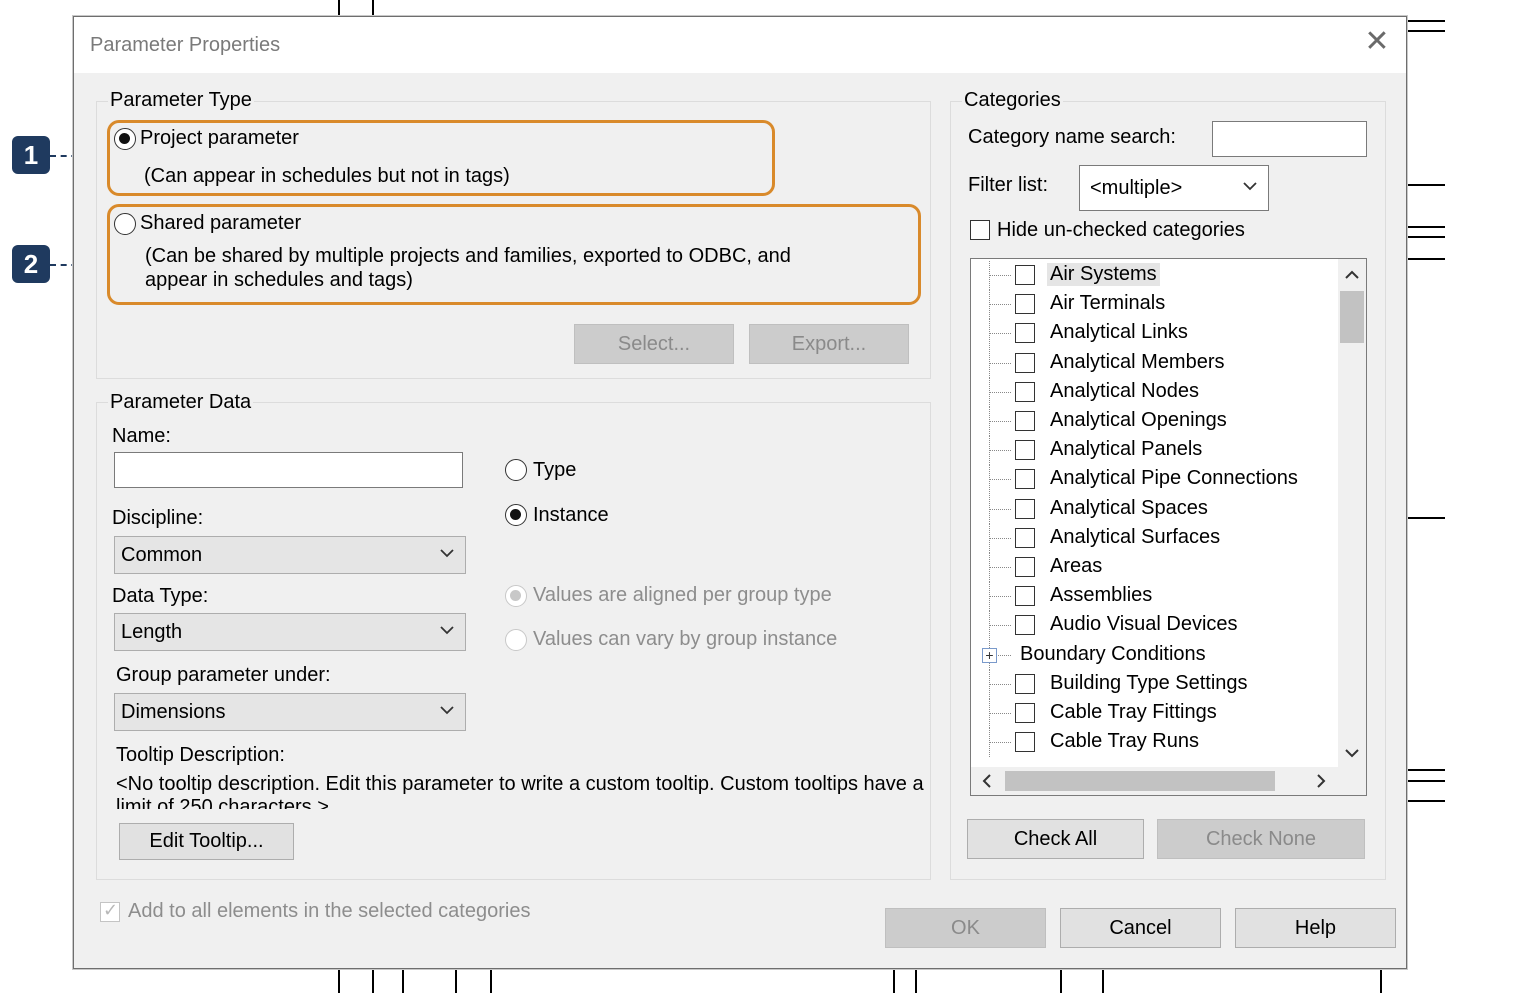 Image resolution: width=1520 pixels, height=993 pixels. What do you see at coordinates (290, 632) in the screenshot?
I see `data-type-select: Length` at bounding box center [290, 632].